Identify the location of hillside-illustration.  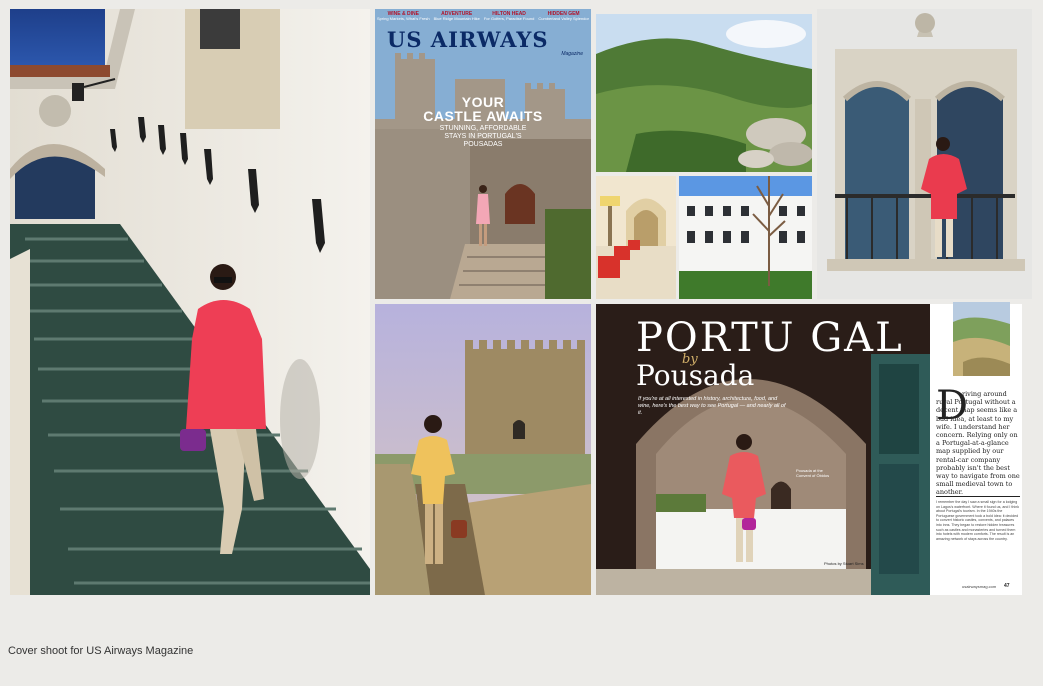
(704, 93).